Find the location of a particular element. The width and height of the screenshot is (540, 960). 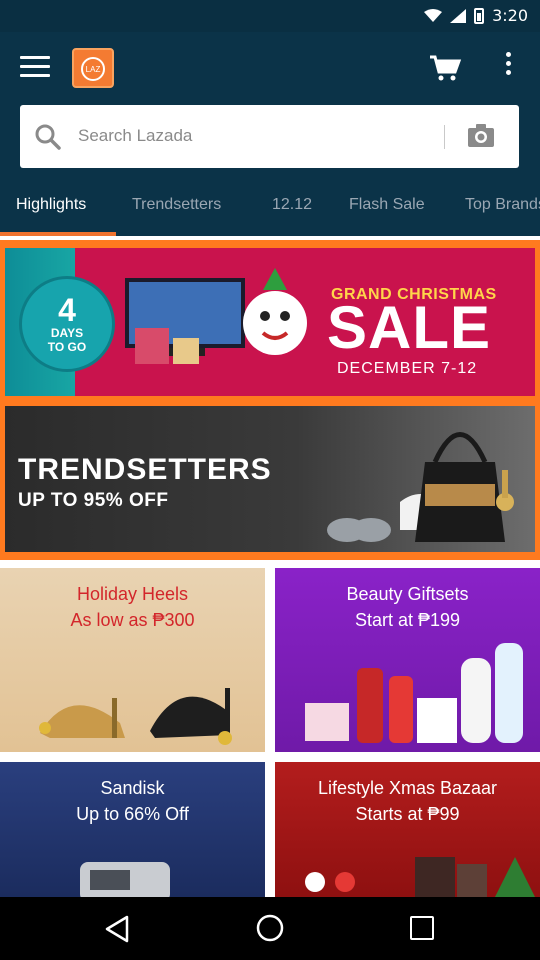

tile-sandisk: Sandisk Up to 66% Off is located at coordinates (132, 829).